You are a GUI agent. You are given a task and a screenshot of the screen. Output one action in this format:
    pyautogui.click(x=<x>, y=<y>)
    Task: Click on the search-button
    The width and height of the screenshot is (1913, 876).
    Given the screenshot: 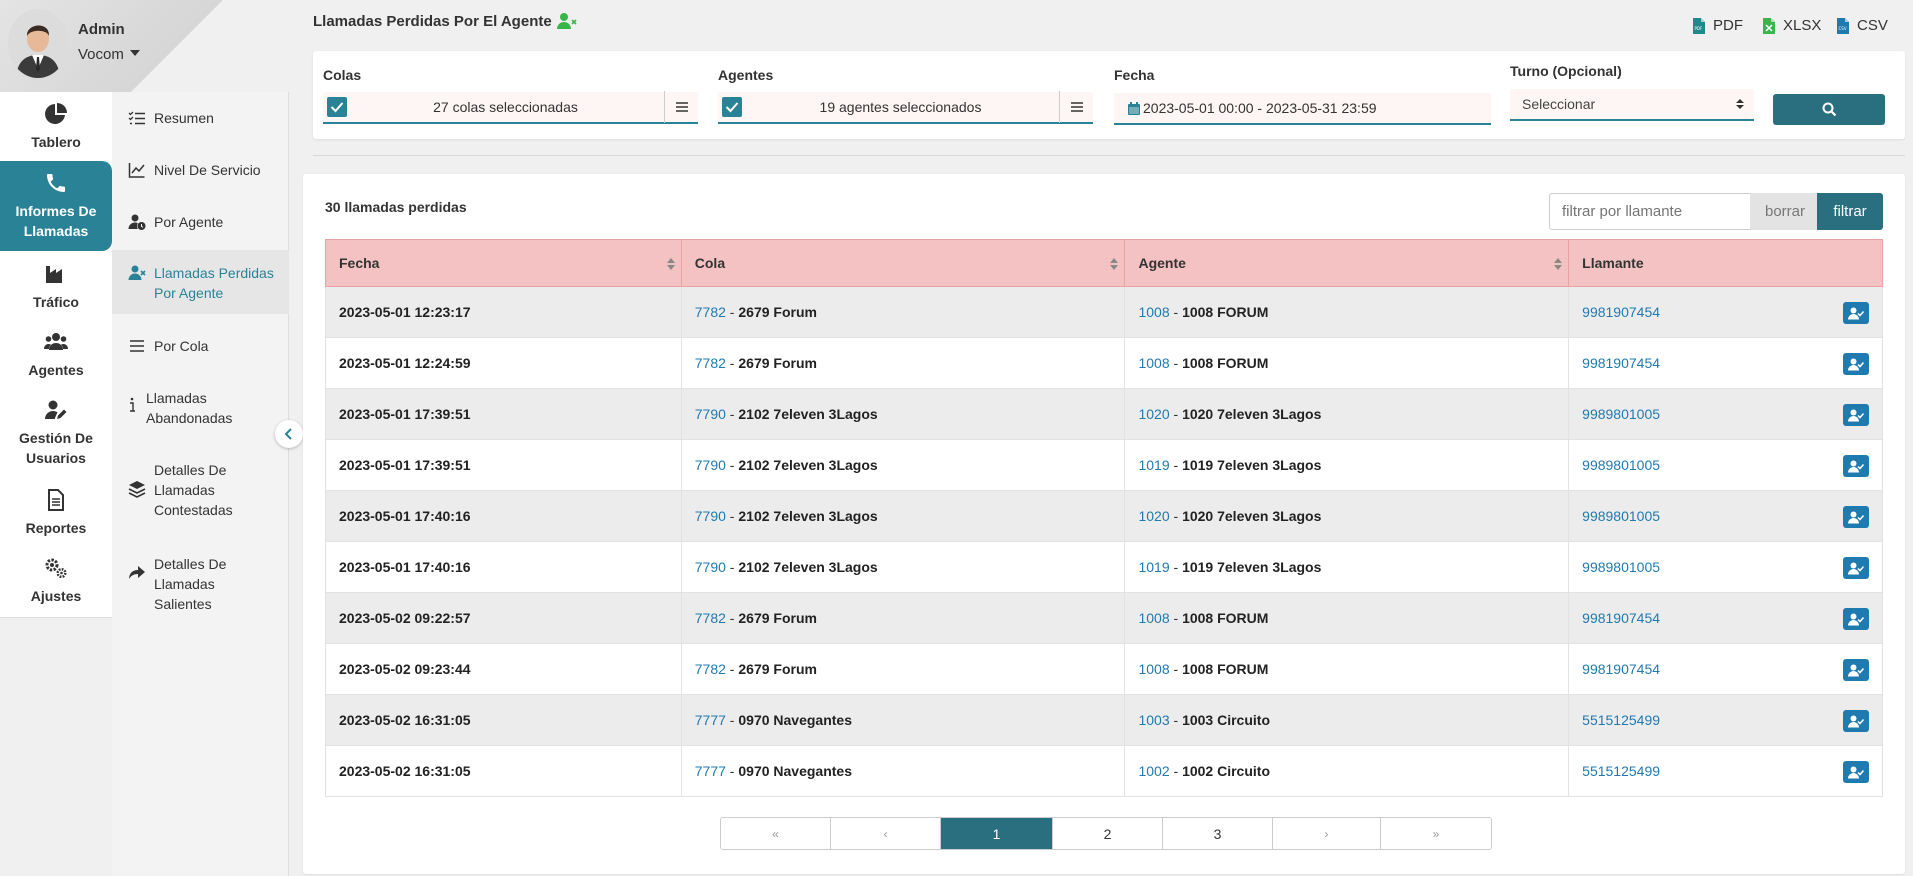 What is the action you would take?
    pyautogui.click(x=1829, y=109)
    